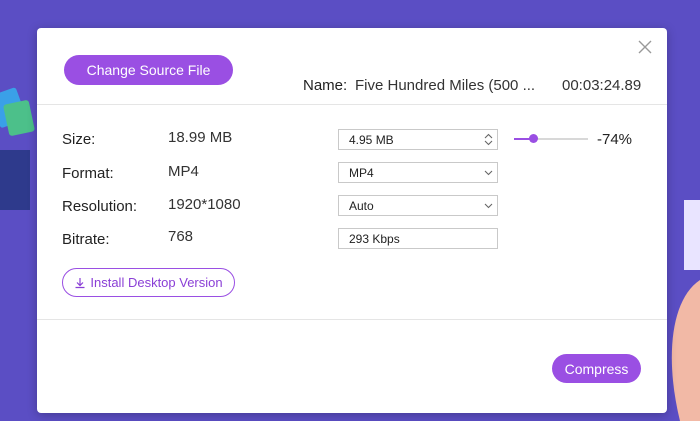  Describe the element at coordinates (645, 47) in the screenshot. I see `close-icon` at that location.